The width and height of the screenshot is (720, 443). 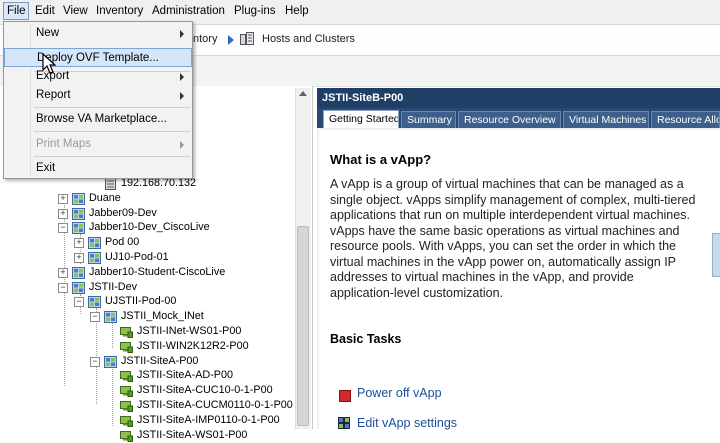 I want to click on tree-row: − JSTII-Dev, so click(x=147, y=287).